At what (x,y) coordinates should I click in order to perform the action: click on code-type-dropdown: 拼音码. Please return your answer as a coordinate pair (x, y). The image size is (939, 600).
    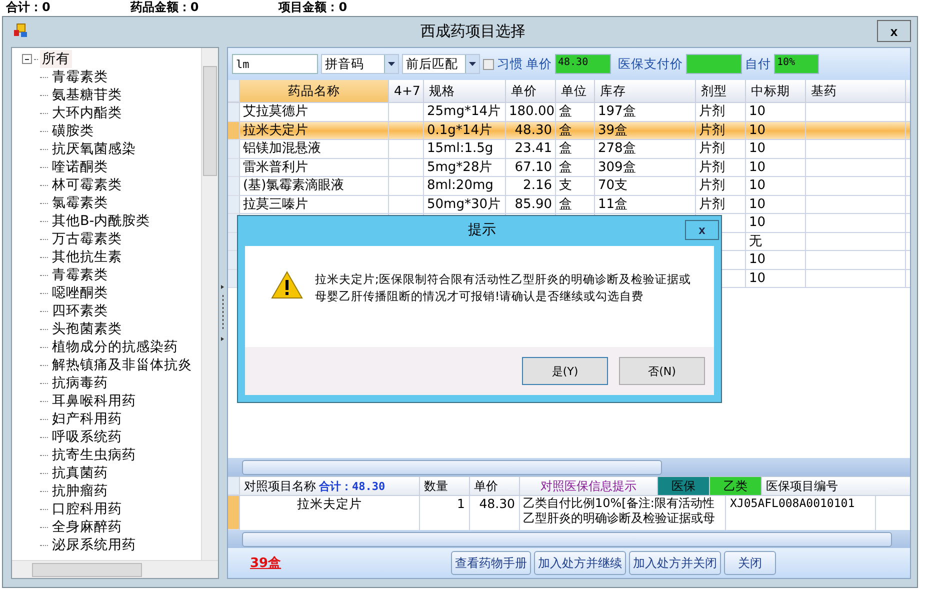
    Looking at the image, I should click on (360, 64).